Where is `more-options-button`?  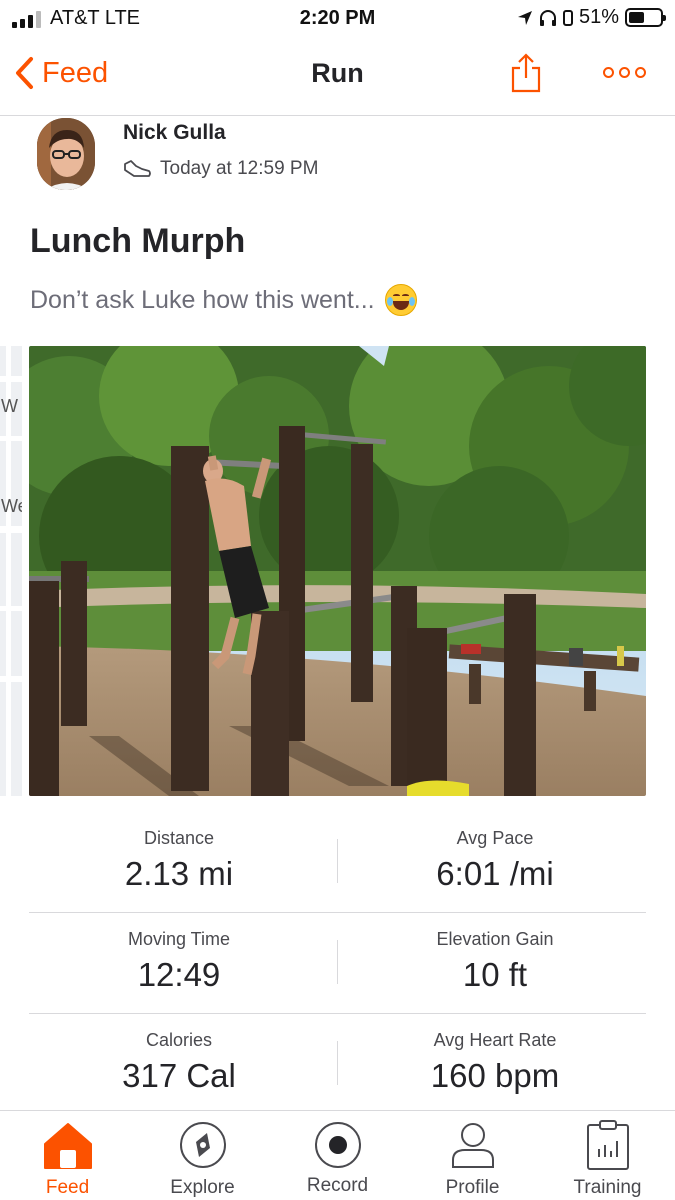 more-options-button is located at coordinates (624, 72).